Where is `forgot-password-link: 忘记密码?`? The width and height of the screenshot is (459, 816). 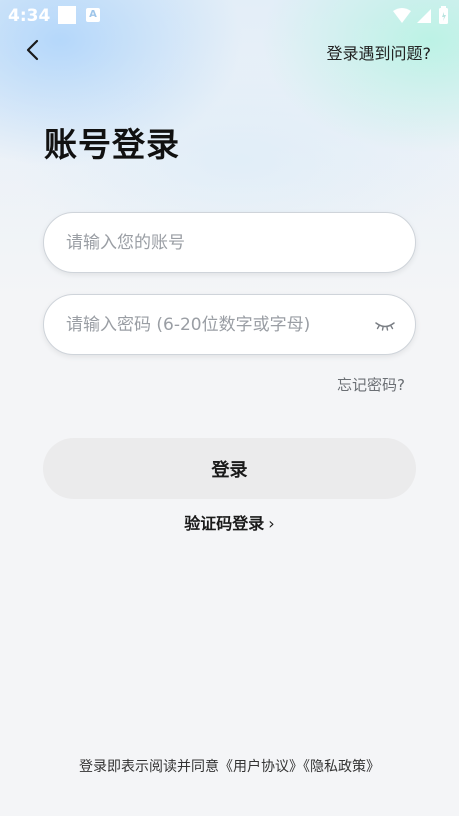 forgot-password-link: 忘记密码? is located at coordinates (371, 384).